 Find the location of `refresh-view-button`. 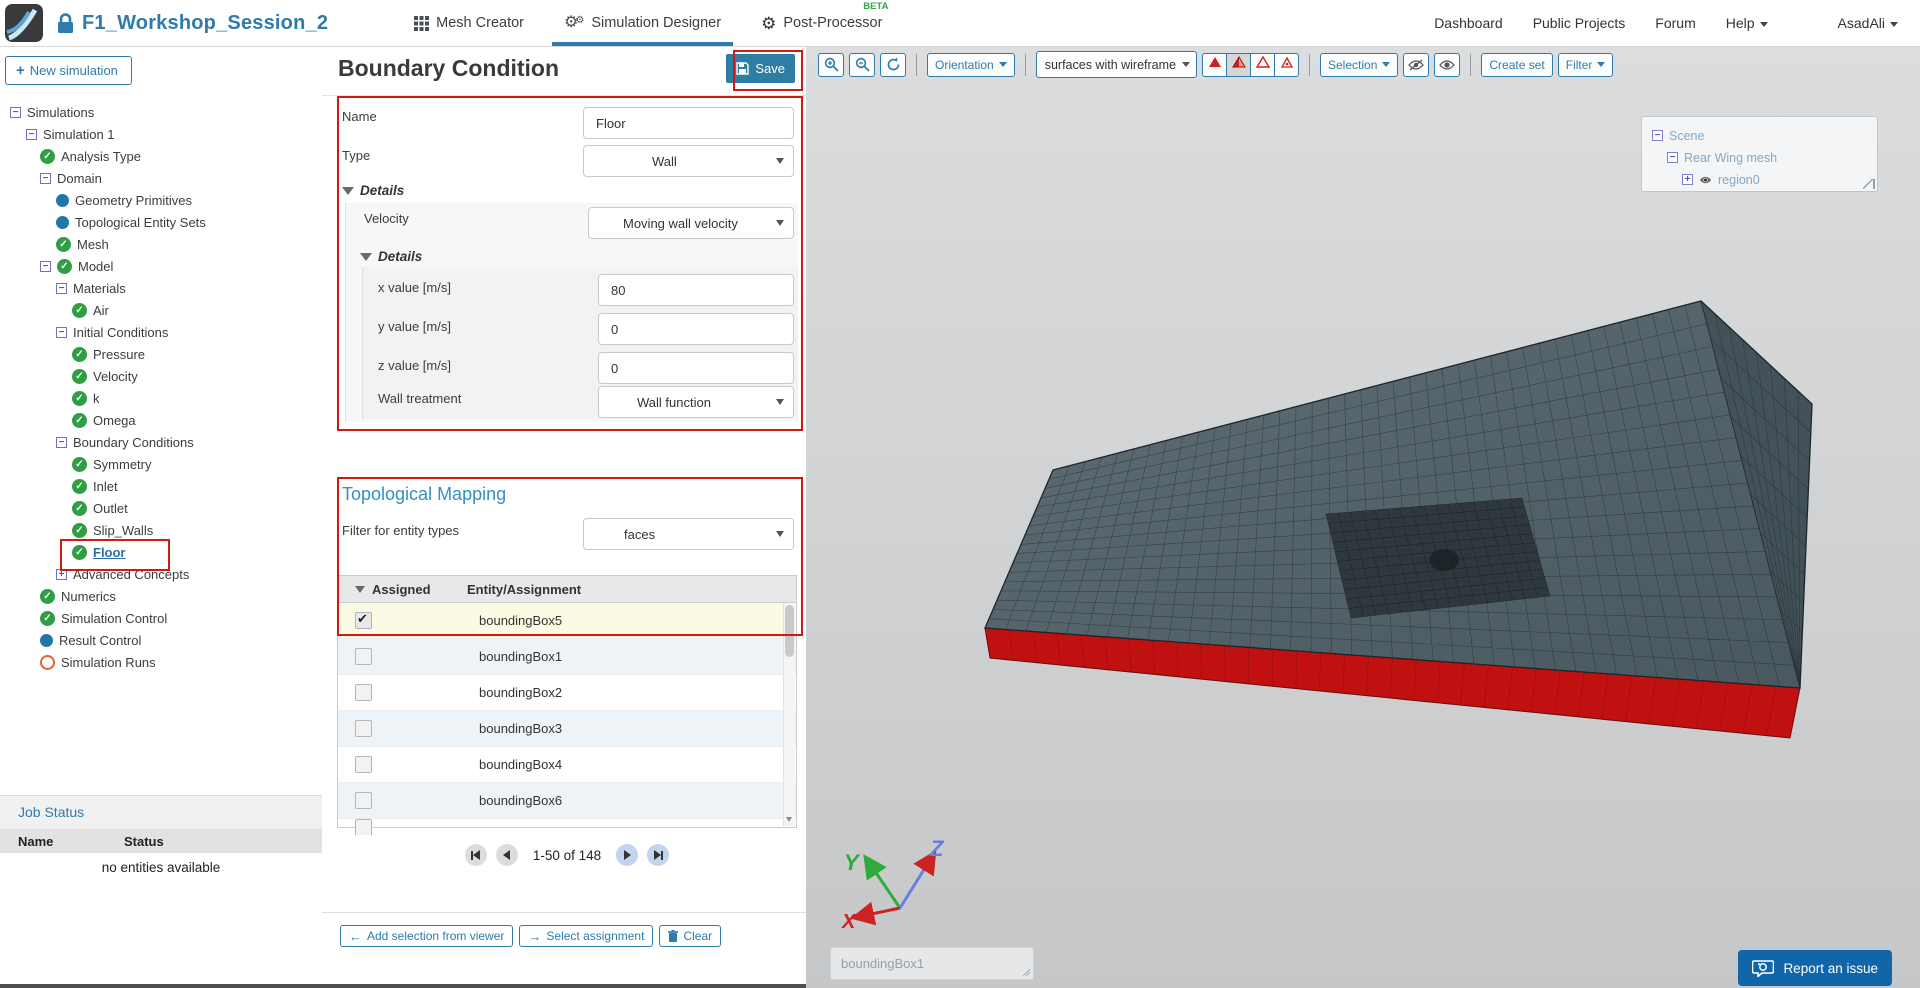

refresh-view-button is located at coordinates (893, 64).